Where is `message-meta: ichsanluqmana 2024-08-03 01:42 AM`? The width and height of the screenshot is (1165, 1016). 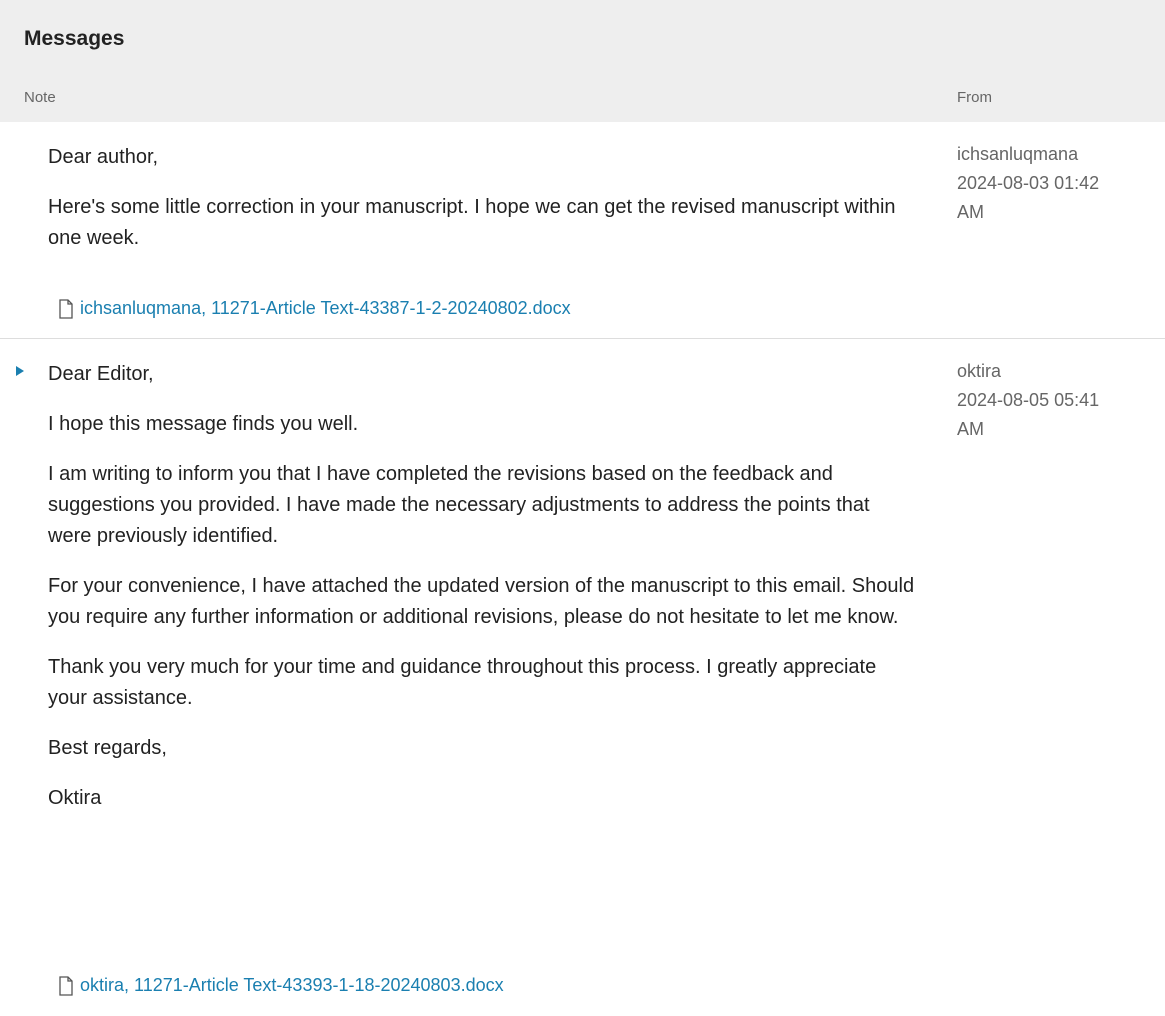
message-meta: ichsanluqmana 2024-08-03 01:42 AM is located at coordinates (1047, 183).